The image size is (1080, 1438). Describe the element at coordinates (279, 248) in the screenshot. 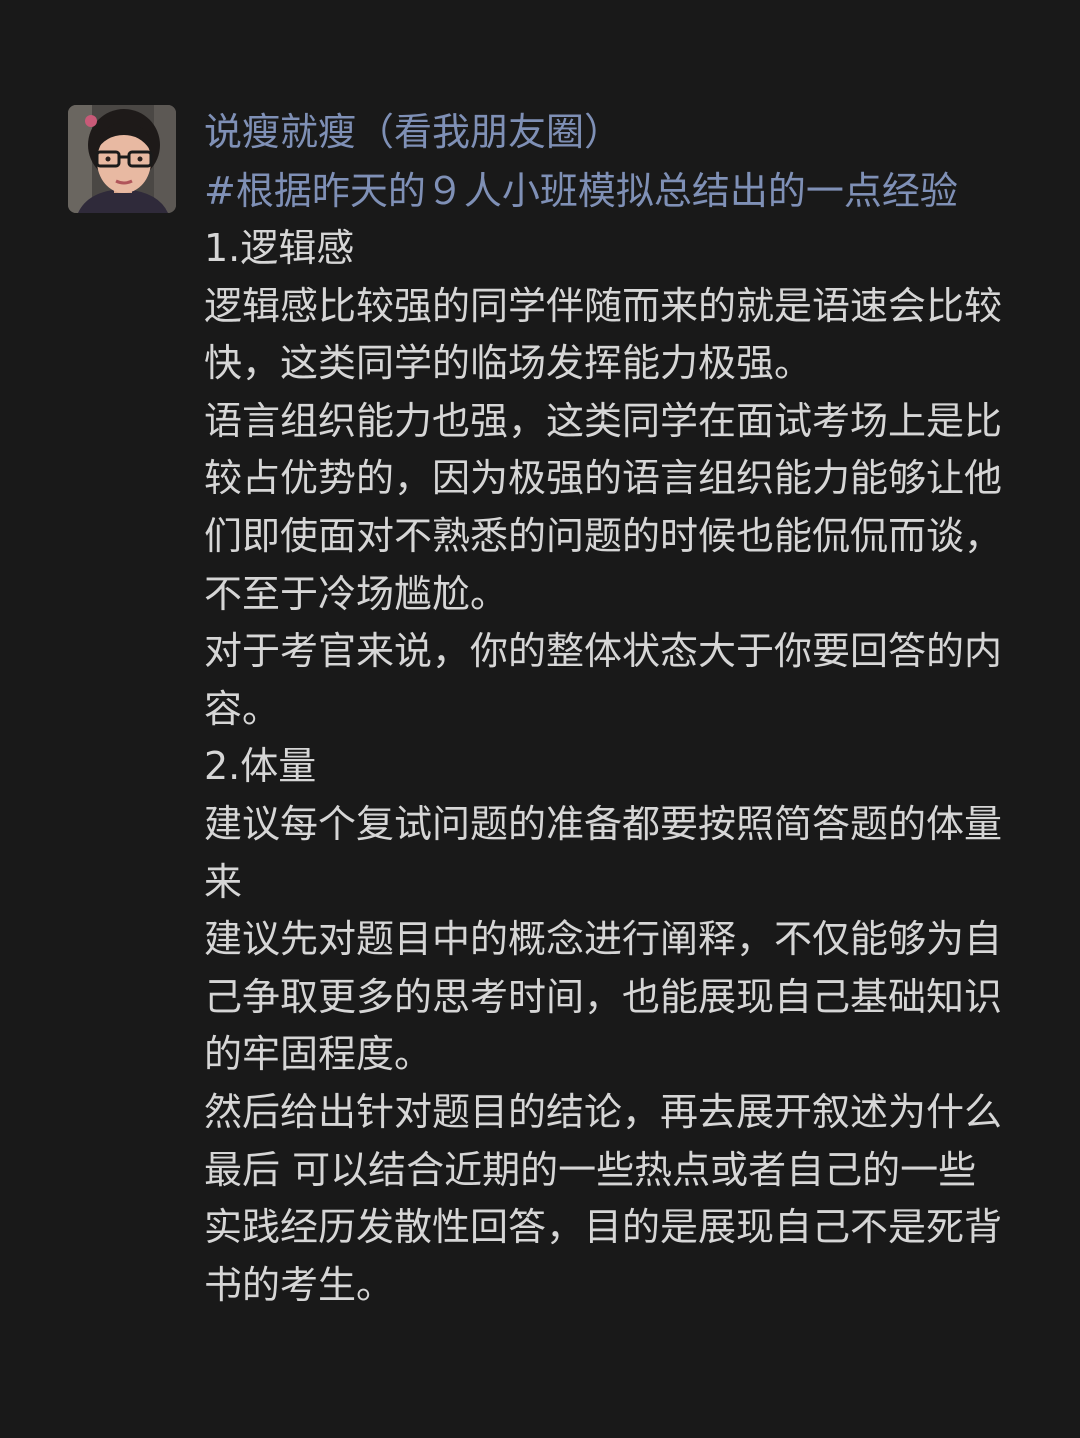

I see `post-paragraph: 1.逻辑感` at that location.